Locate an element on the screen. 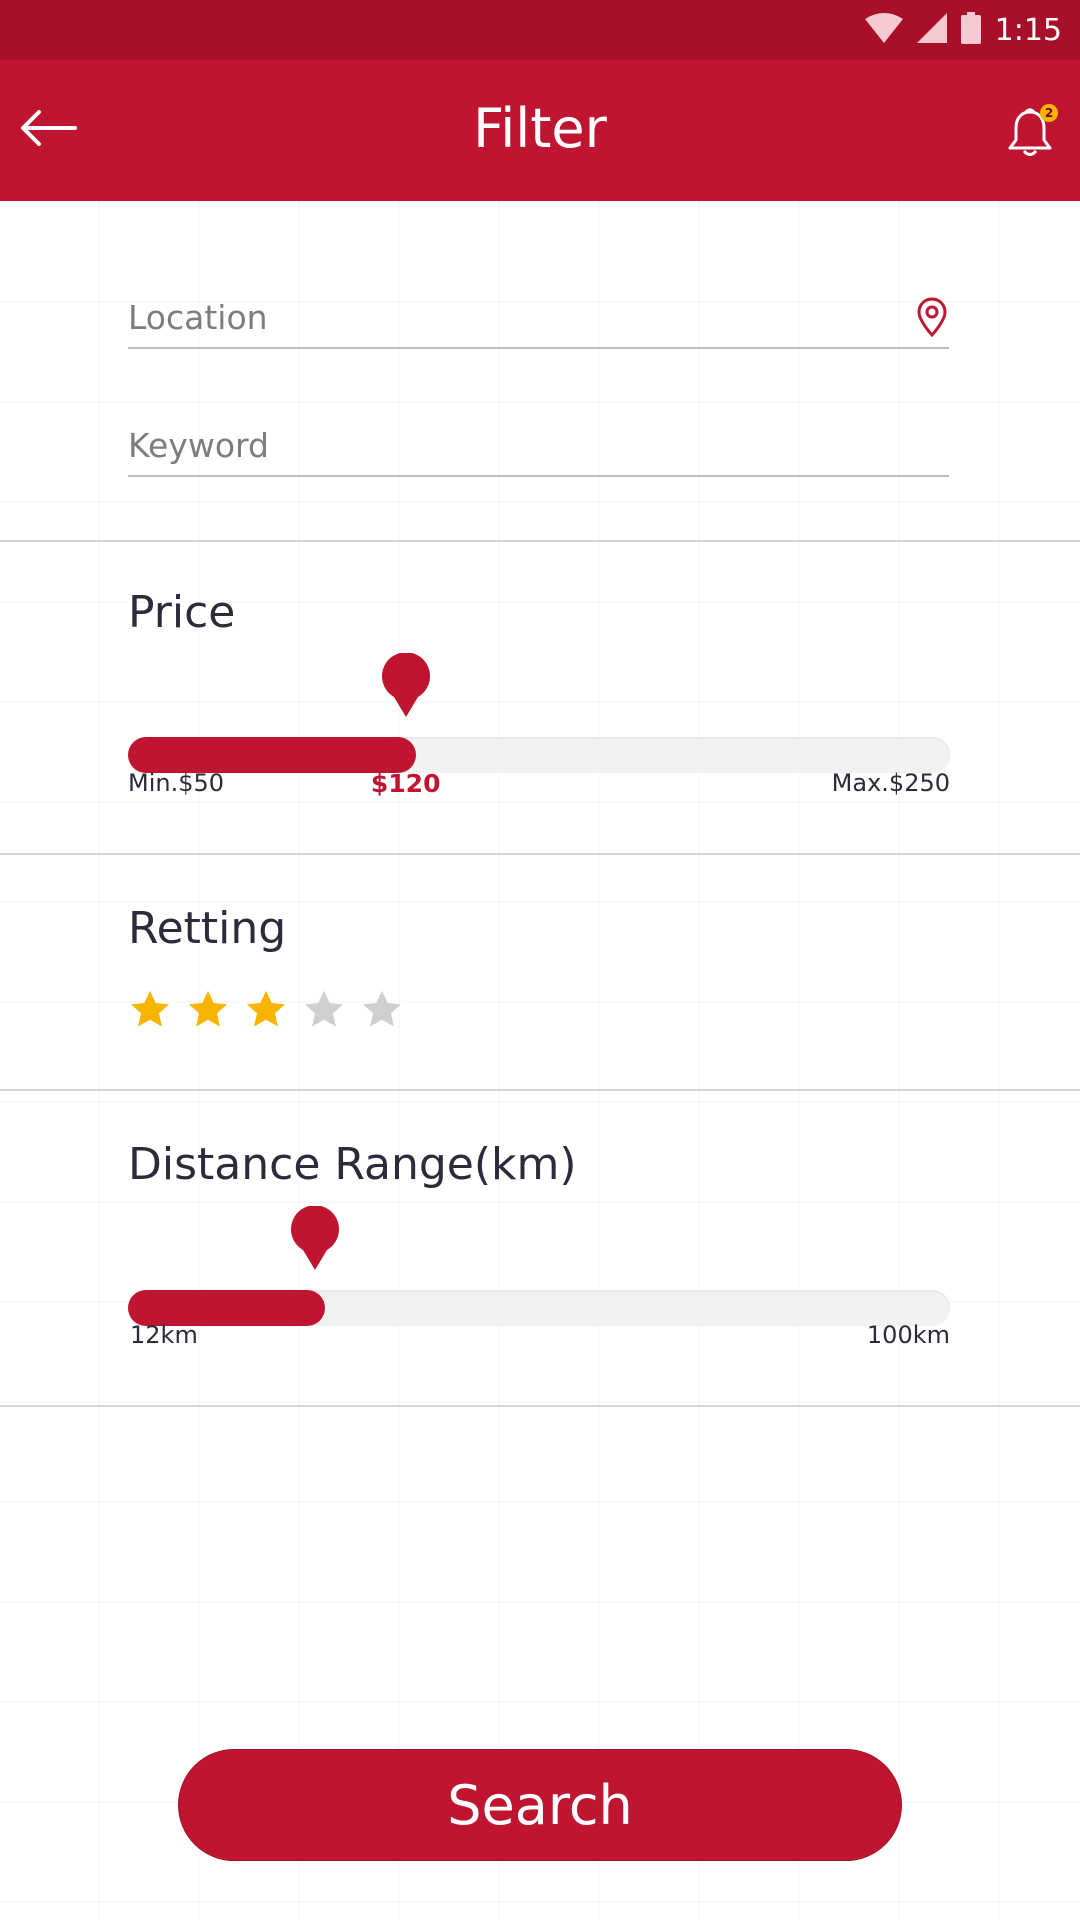 Image resolution: width=1080 pixels, height=1920 pixels. distance-slider-thumb is located at coordinates (315, 1237).